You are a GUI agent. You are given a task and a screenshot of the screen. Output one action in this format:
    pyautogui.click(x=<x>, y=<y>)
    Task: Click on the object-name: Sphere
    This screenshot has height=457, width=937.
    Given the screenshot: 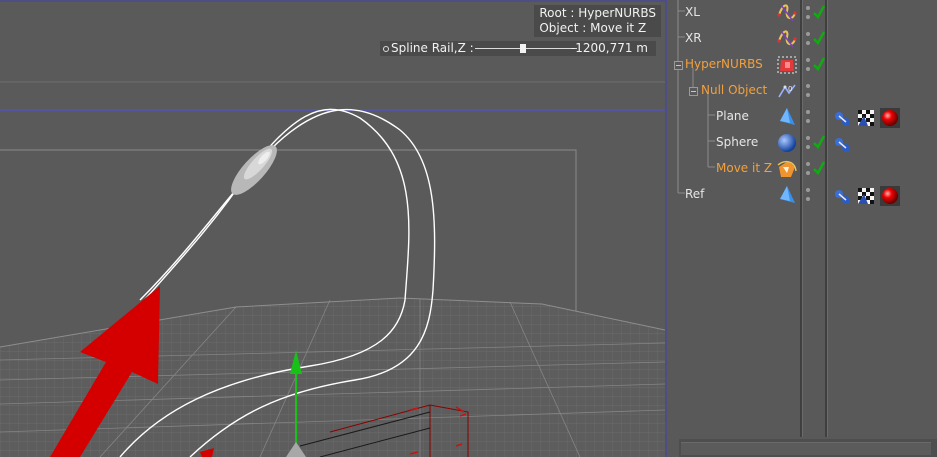 What is the action you would take?
    pyautogui.click(x=737, y=142)
    